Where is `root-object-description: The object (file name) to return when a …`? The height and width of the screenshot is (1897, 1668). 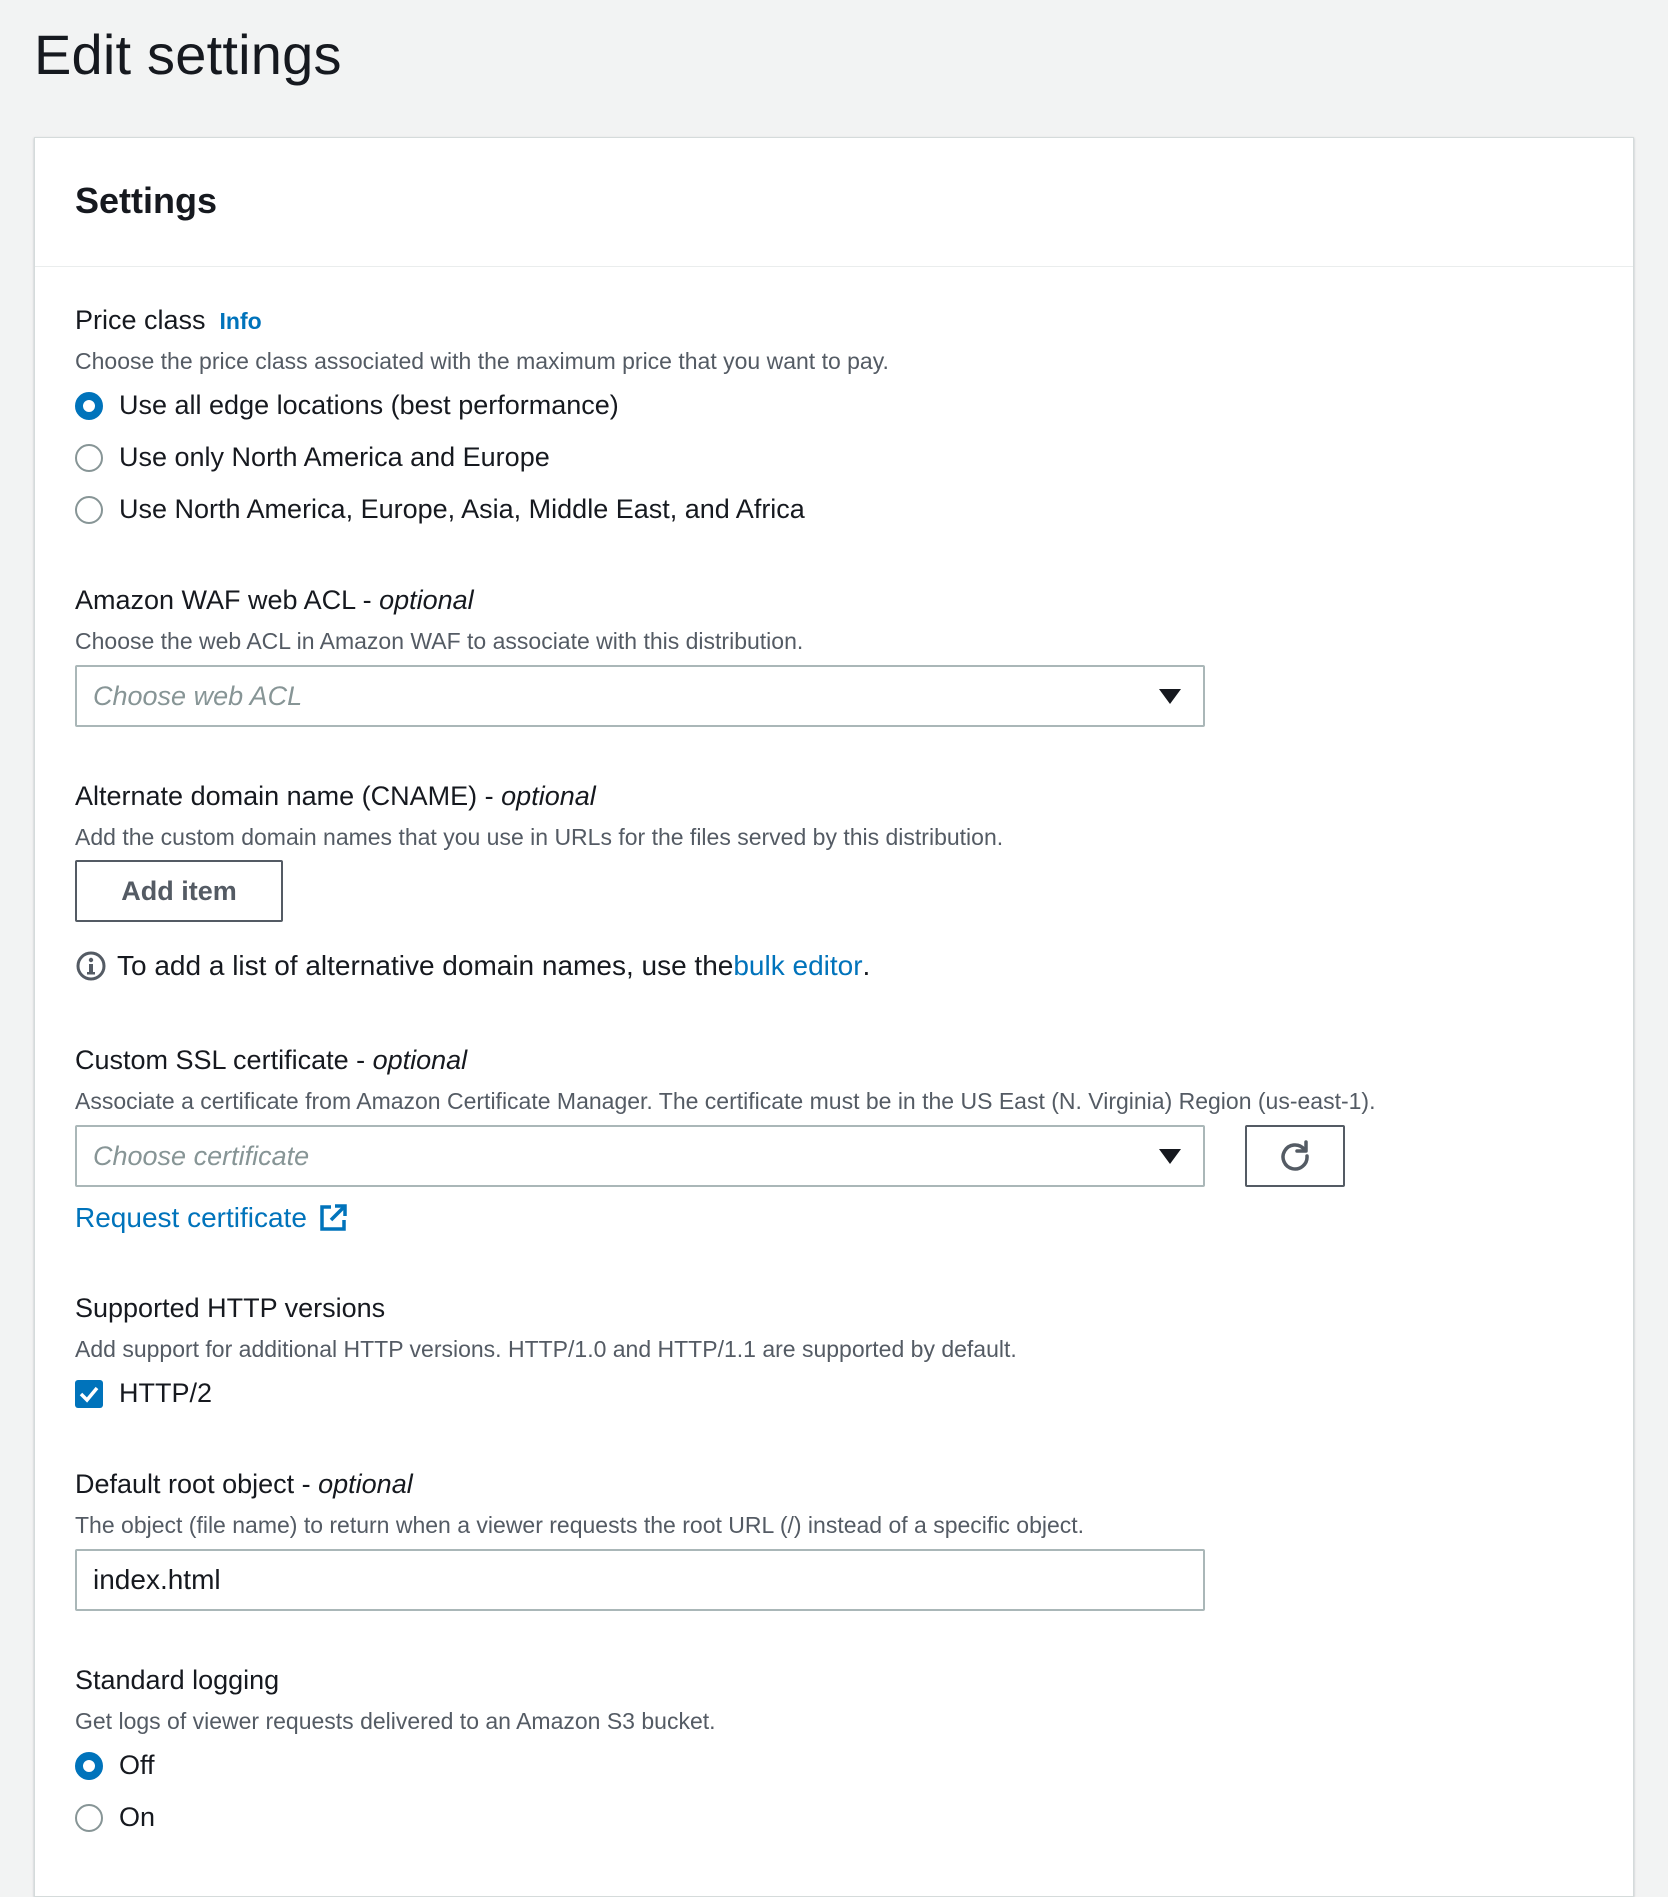
root-object-description: The object (file name) to return when a … is located at coordinates (580, 1525).